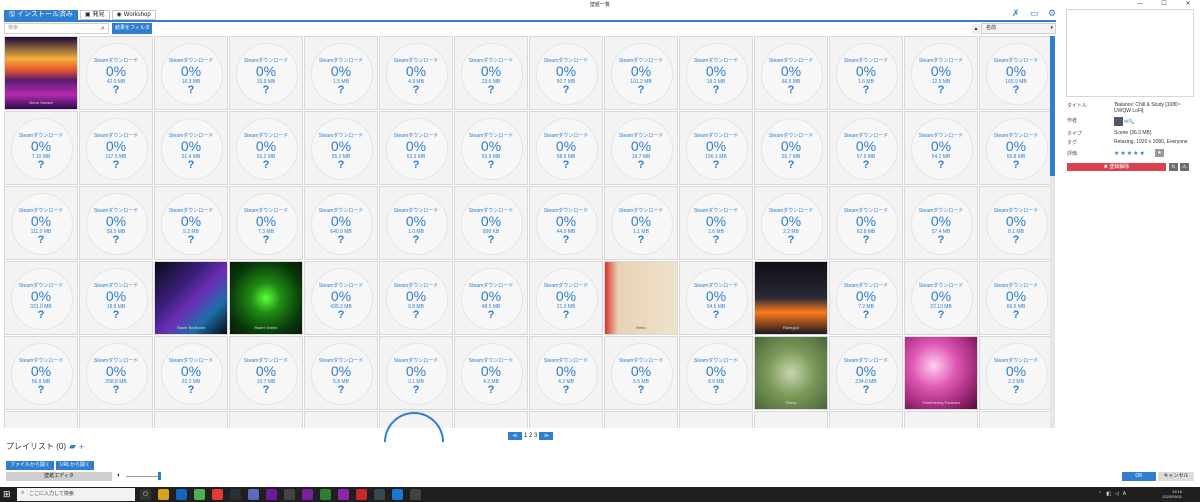 The width and height of the screenshot is (1200, 502). Describe the element at coordinates (941, 73) in the screenshot. I see `download-tile: Steamダウンロード 0% 12.9 MB?` at that location.